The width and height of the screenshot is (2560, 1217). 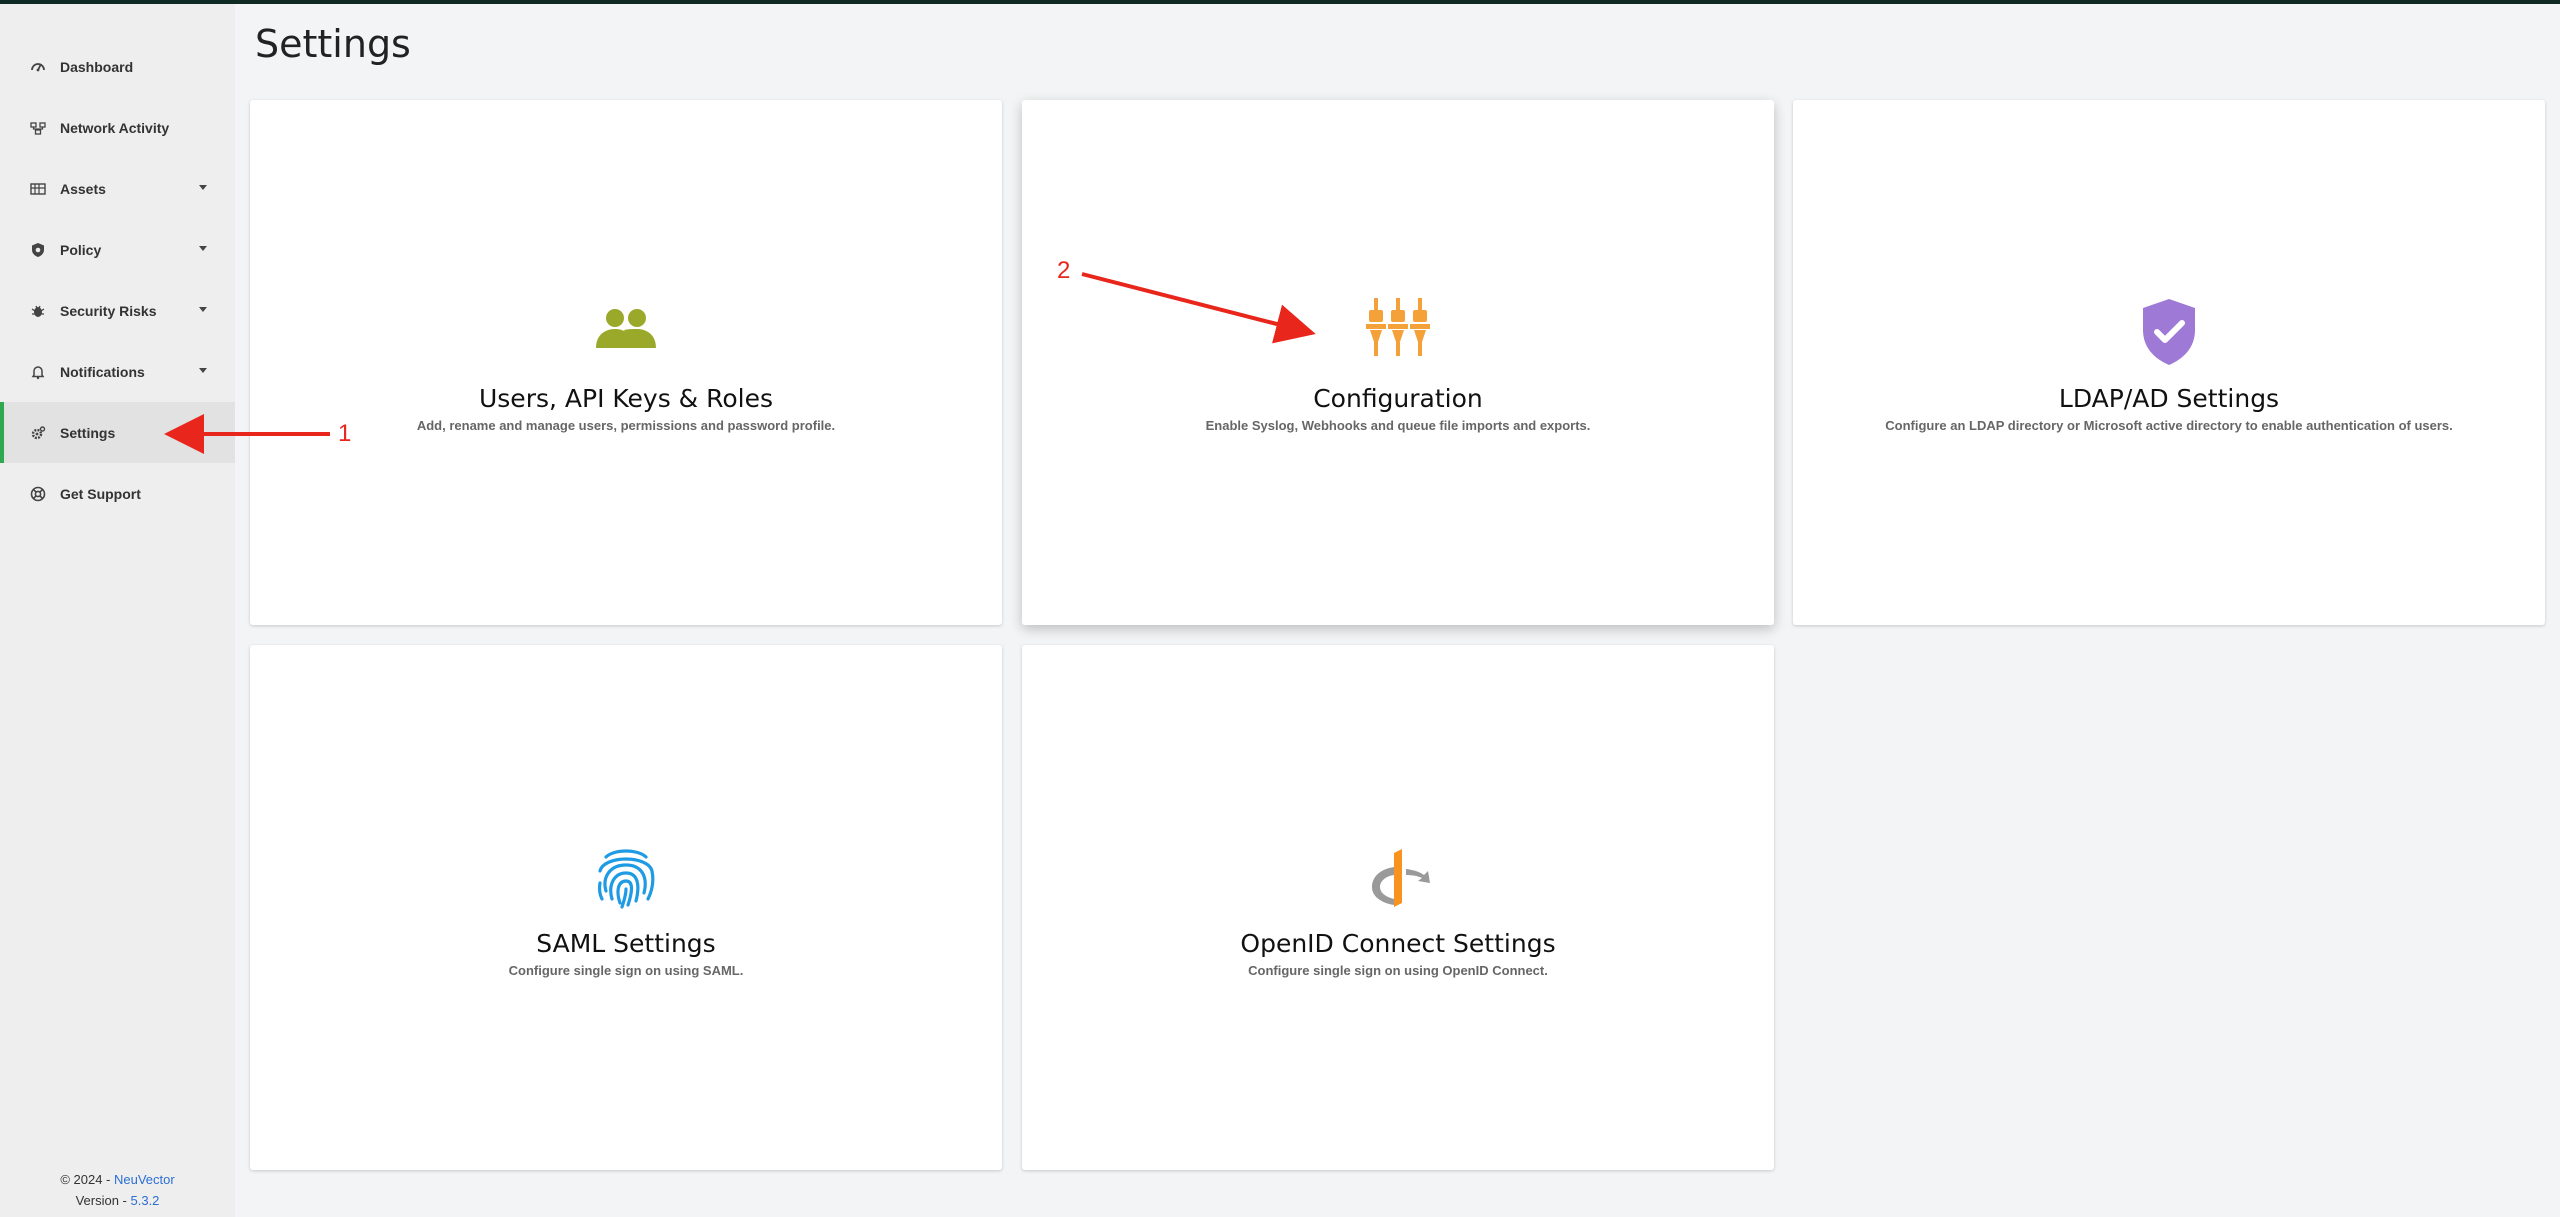 What do you see at coordinates (115, 127) in the screenshot?
I see `sidebar-item-label: Network Activity` at bounding box center [115, 127].